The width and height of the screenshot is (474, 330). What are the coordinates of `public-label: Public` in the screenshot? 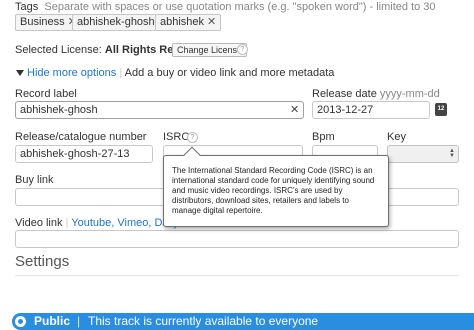 It's located at (52, 321).